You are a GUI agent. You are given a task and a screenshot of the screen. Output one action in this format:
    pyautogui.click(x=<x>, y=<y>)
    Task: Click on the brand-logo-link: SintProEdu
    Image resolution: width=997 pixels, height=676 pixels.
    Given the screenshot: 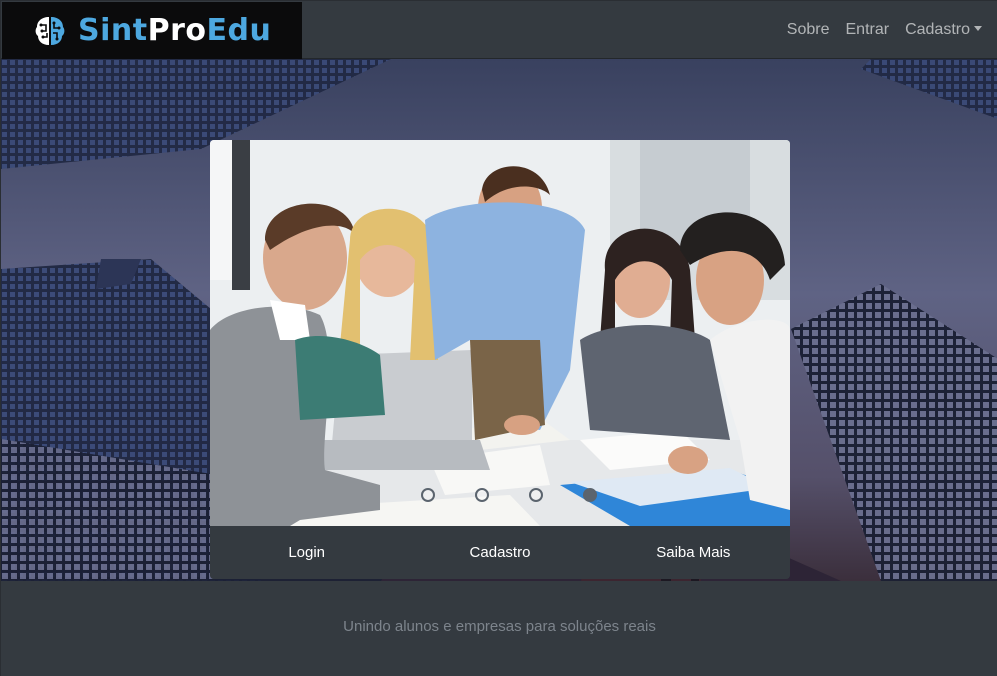 What is the action you would take?
    pyautogui.click(x=152, y=30)
    